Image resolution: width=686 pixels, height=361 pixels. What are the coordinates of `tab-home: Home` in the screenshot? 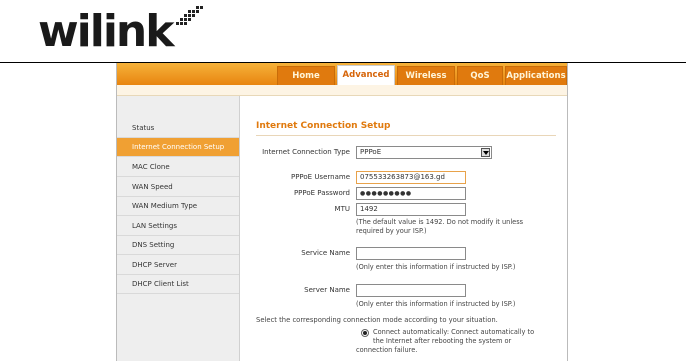 It's located at (306, 75).